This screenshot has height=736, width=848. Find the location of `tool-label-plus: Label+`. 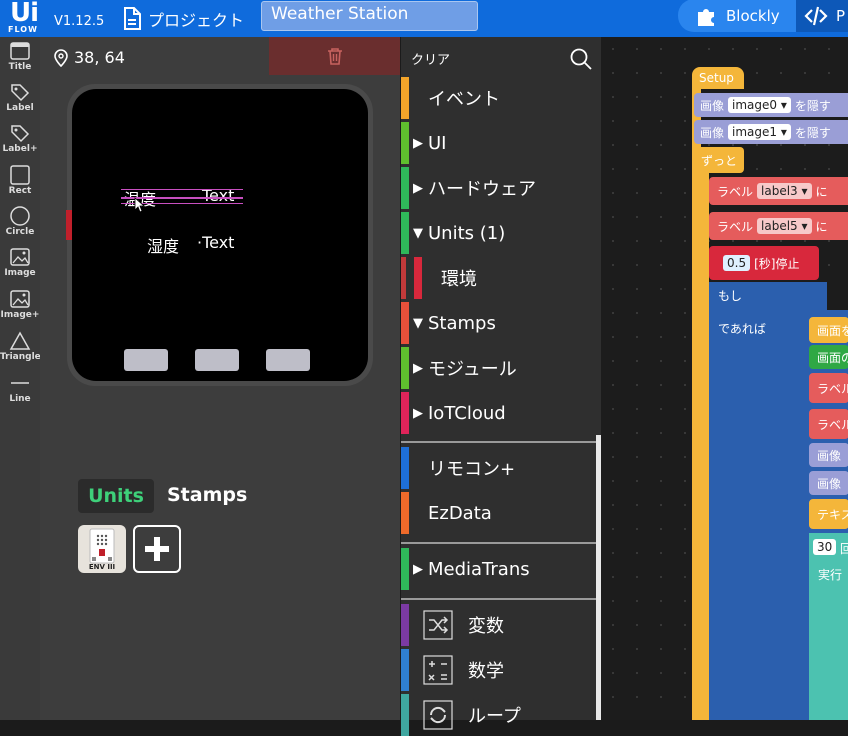

tool-label-plus: Label+ is located at coordinates (20, 138).